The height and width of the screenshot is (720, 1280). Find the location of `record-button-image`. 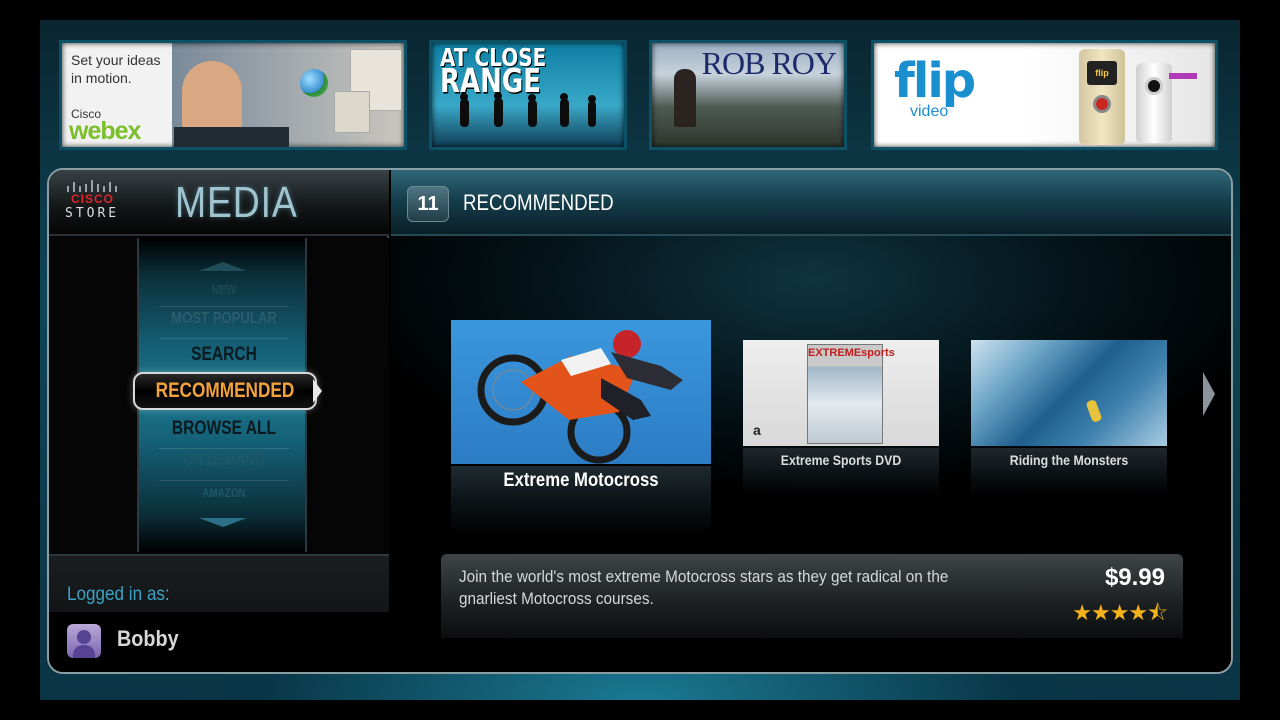

record-button-image is located at coordinates (1102, 104).